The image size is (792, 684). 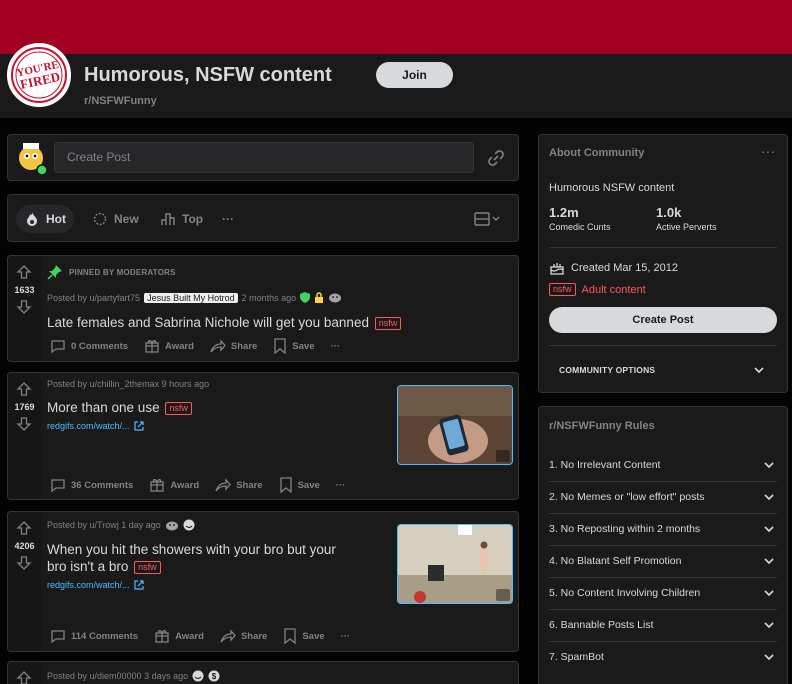 I want to click on rule-item: 2. No Memes or "low effort" posts, so click(x=663, y=498).